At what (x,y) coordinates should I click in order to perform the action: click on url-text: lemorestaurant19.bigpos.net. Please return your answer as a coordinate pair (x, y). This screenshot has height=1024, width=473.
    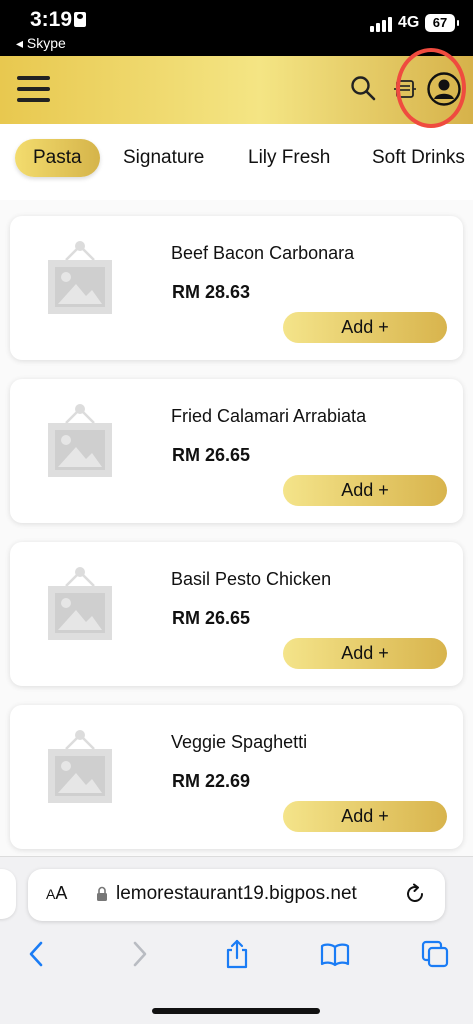
    Looking at the image, I should click on (236, 893).